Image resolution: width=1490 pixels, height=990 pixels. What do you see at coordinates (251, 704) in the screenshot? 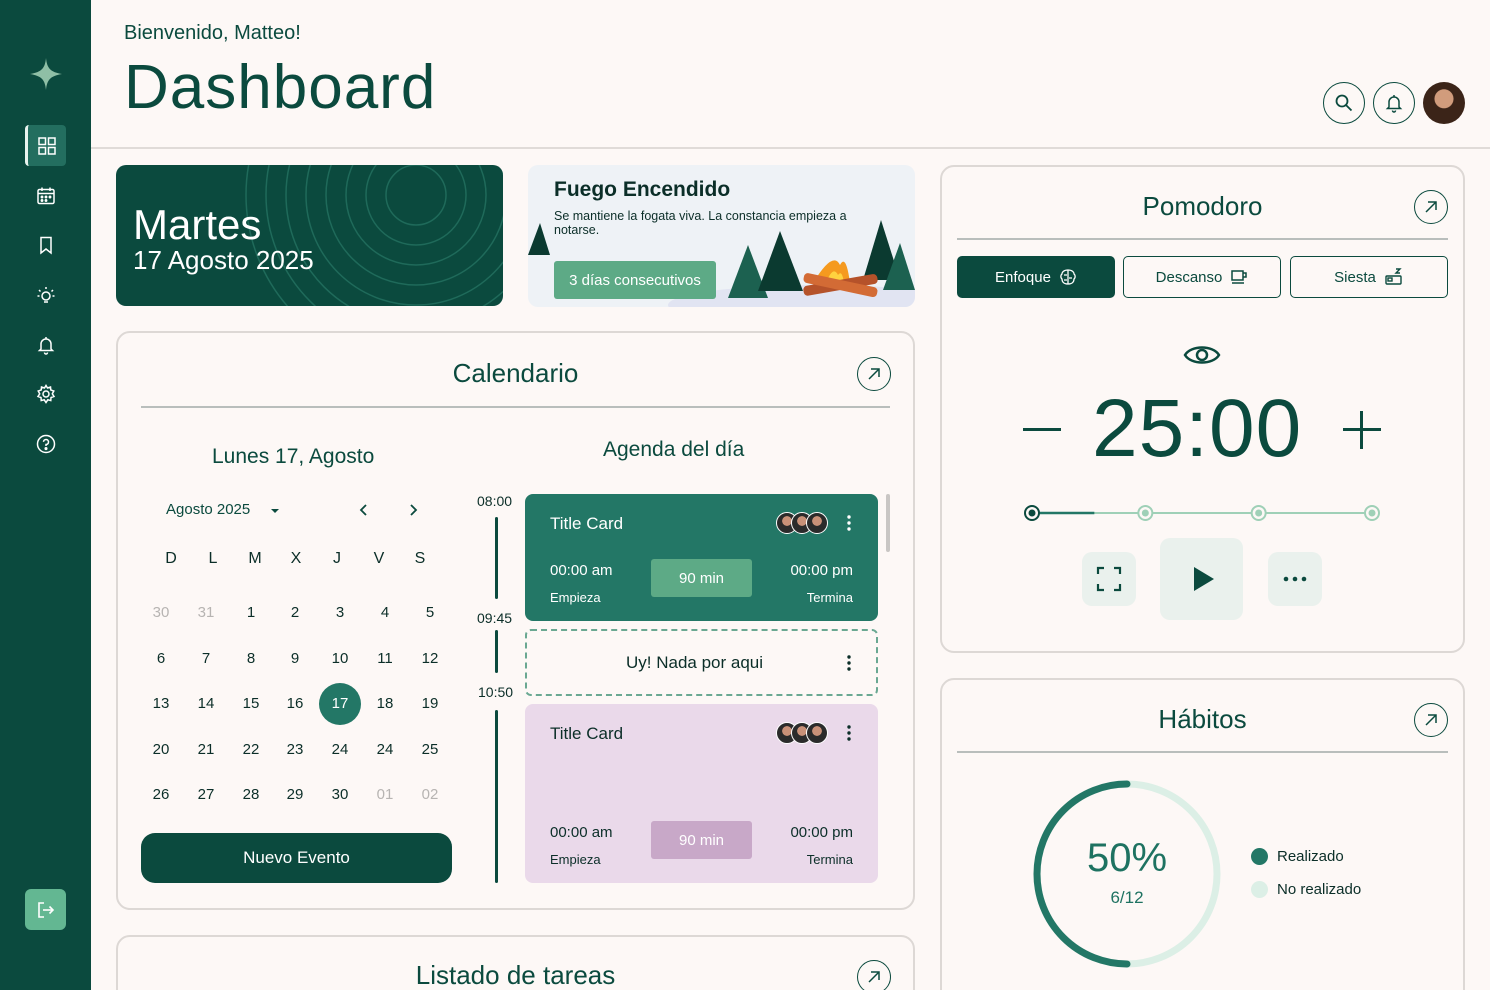
I see `calendar-day: 15` at bounding box center [251, 704].